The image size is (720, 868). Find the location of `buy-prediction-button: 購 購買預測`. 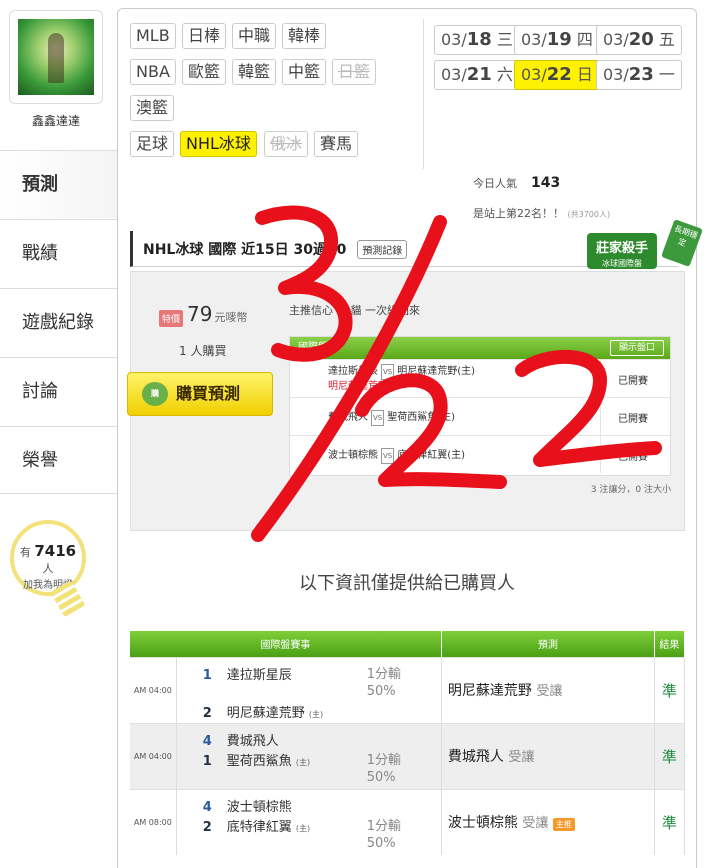

buy-prediction-button: 購 購買預測 is located at coordinates (200, 394).